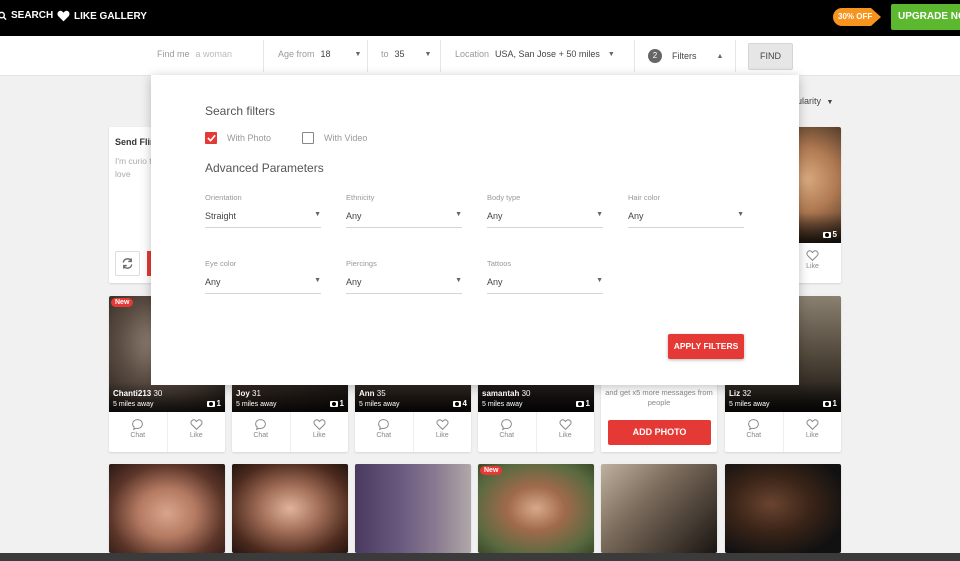  I want to click on age-to-select: to 35 ▼, so click(406, 54).